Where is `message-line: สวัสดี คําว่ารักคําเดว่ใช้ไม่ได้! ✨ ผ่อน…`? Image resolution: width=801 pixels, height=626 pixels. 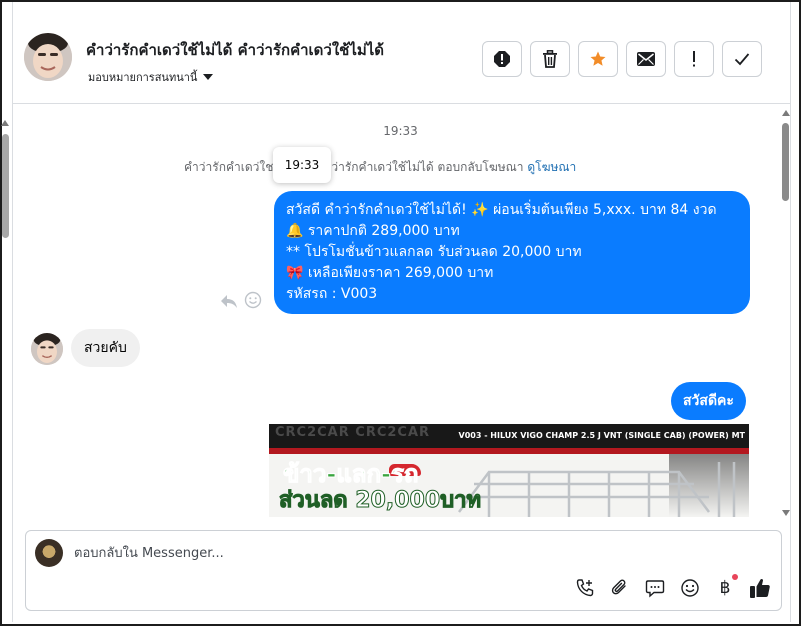 message-line: สวัสดี คําว่ารักคําเดว่ใช้ไม่ได้! ✨ ผ่อน… is located at coordinates (501, 210).